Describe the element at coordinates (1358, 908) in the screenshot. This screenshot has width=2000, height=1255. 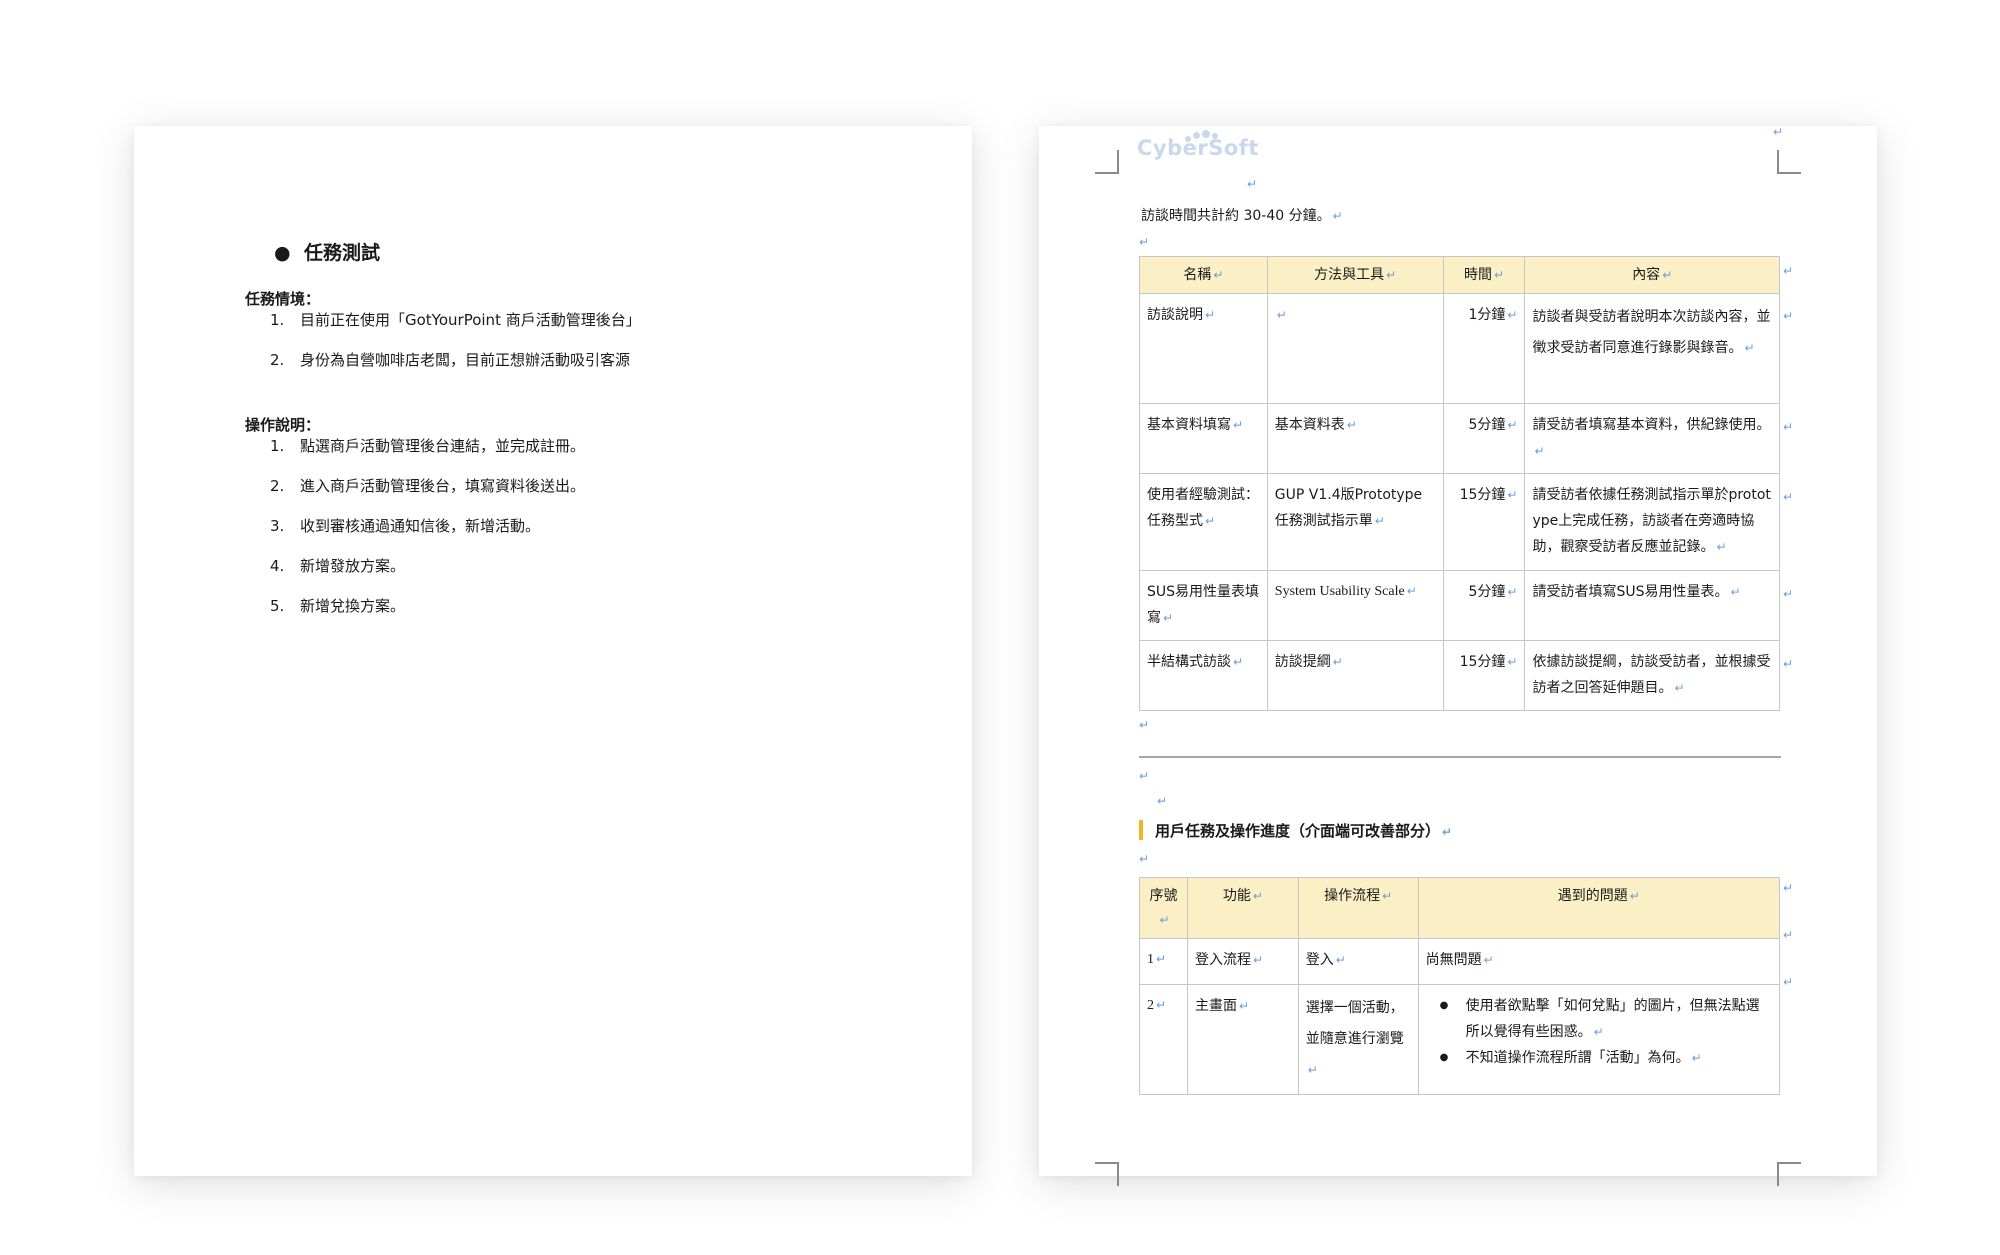
I see `table-header-cell: 操作流程 ↵` at that location.